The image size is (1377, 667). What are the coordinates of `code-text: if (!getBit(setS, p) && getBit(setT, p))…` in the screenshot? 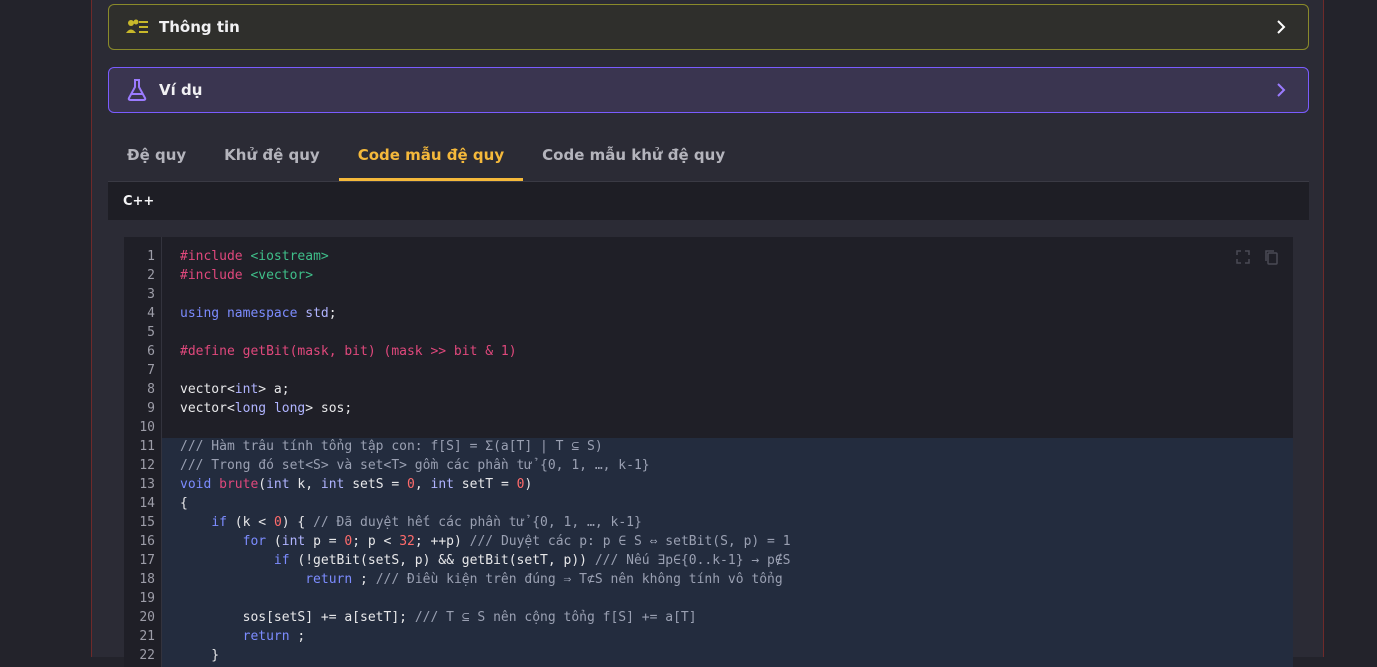 It's located at (532, 560).